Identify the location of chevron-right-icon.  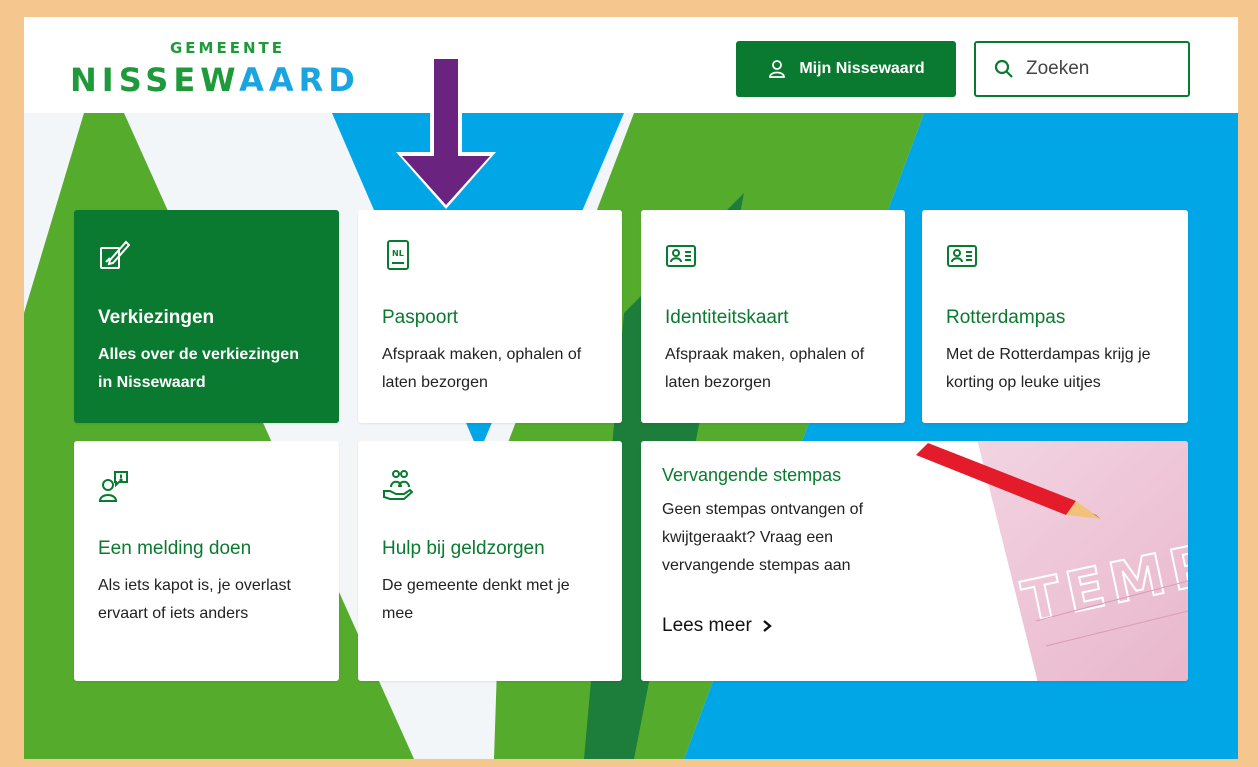
(767, 626).